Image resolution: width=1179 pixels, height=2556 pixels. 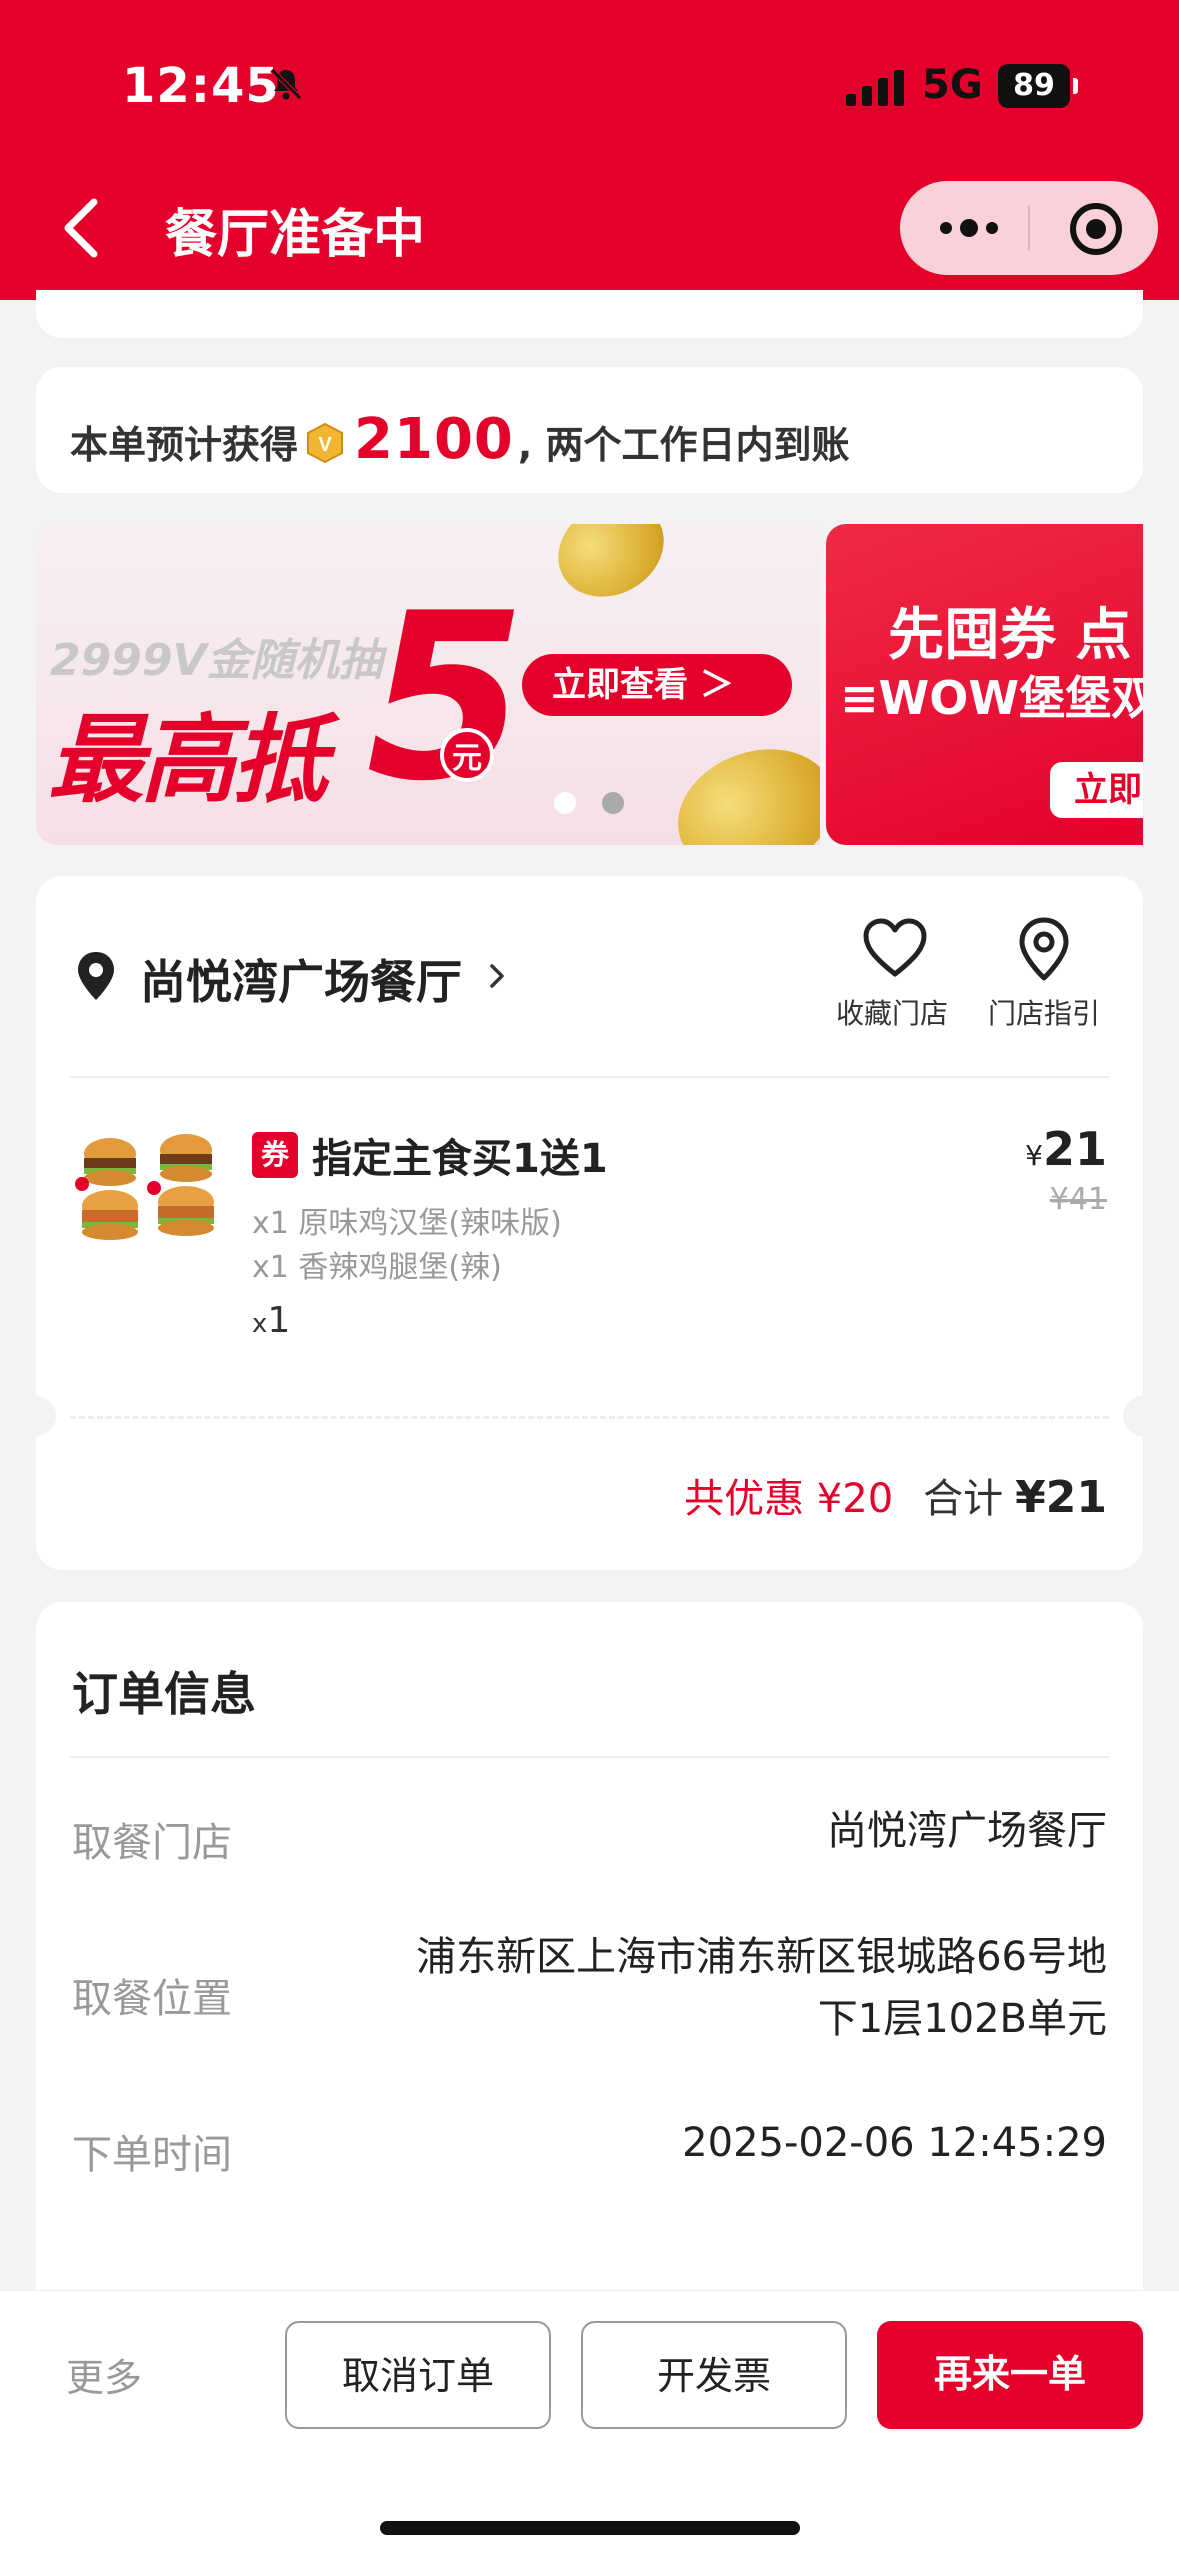 What do you see at coordinates (895, 1495) in the screenshot?
I see `order-summary: 共优惠 ¥20 合计 ¥21` at bounding box center [895, 1495].